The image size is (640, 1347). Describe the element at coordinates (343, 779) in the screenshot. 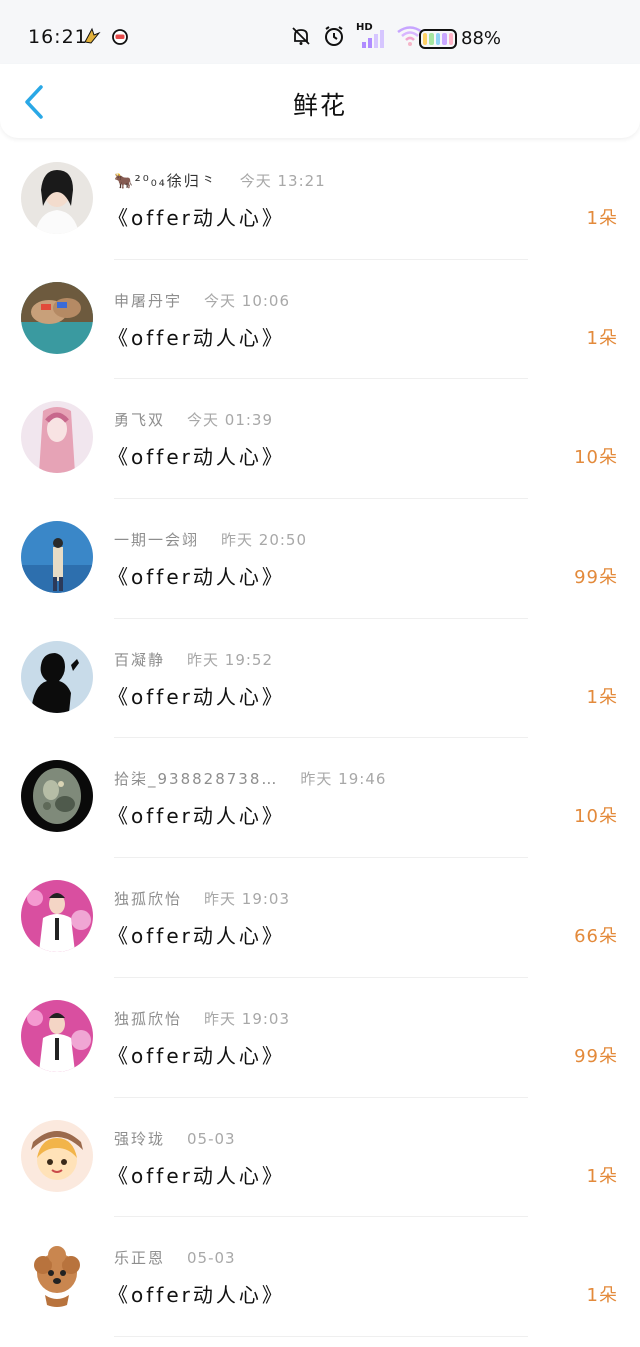

I see `send-time: 昨天 19:46` at that location.